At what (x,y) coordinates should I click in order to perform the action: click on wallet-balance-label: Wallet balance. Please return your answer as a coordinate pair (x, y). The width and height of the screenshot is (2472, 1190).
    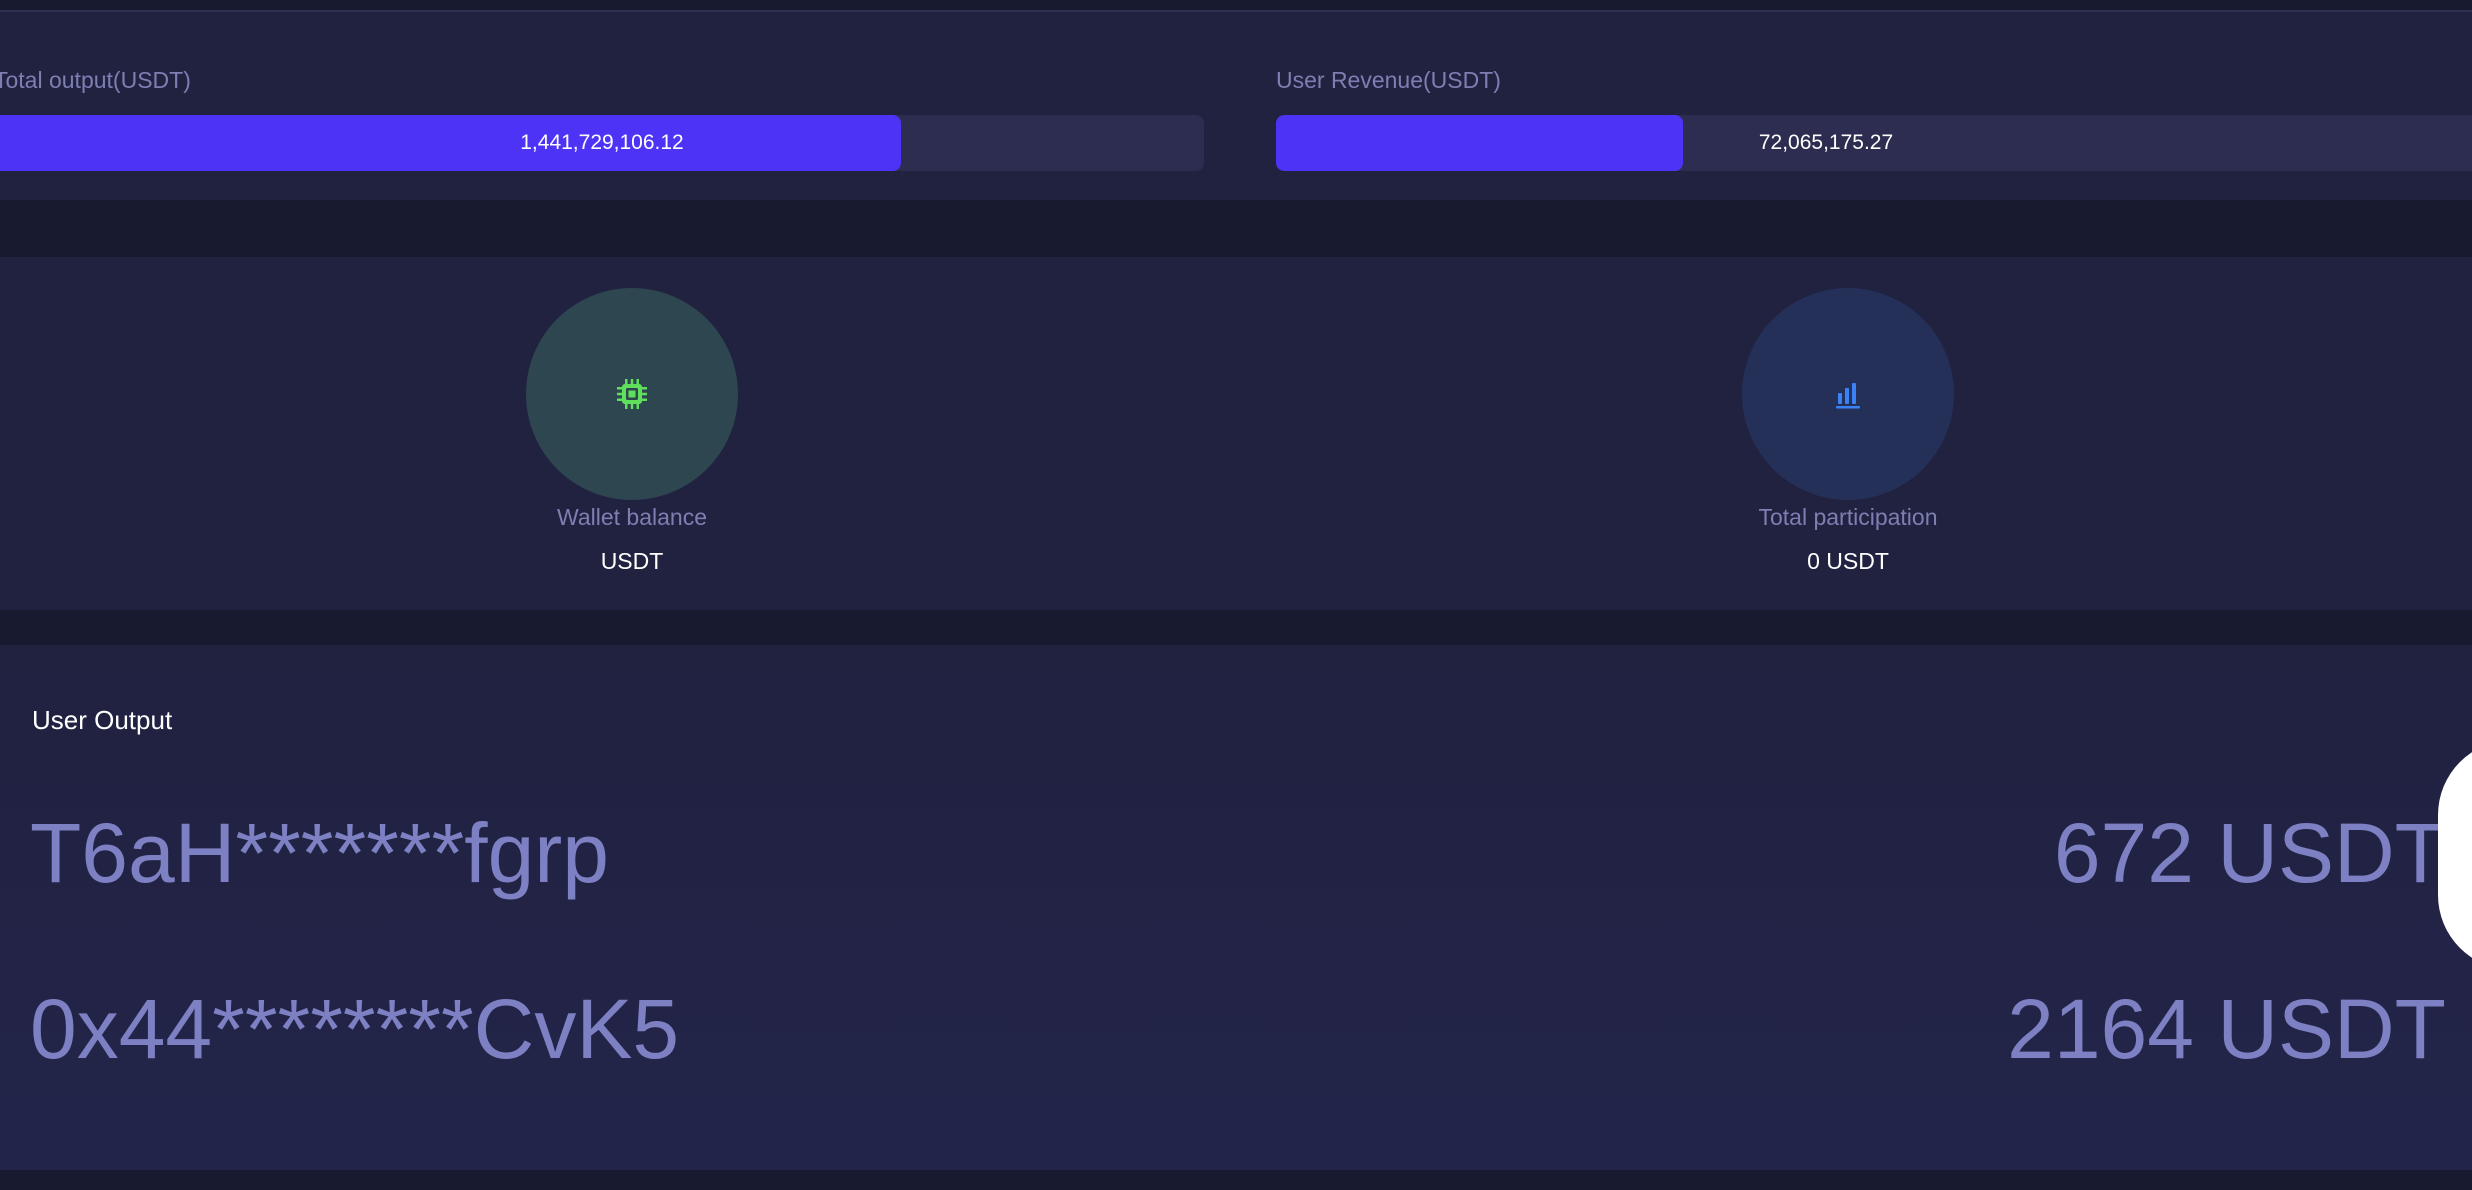
    Looking at the image, I should click on (631, 517).